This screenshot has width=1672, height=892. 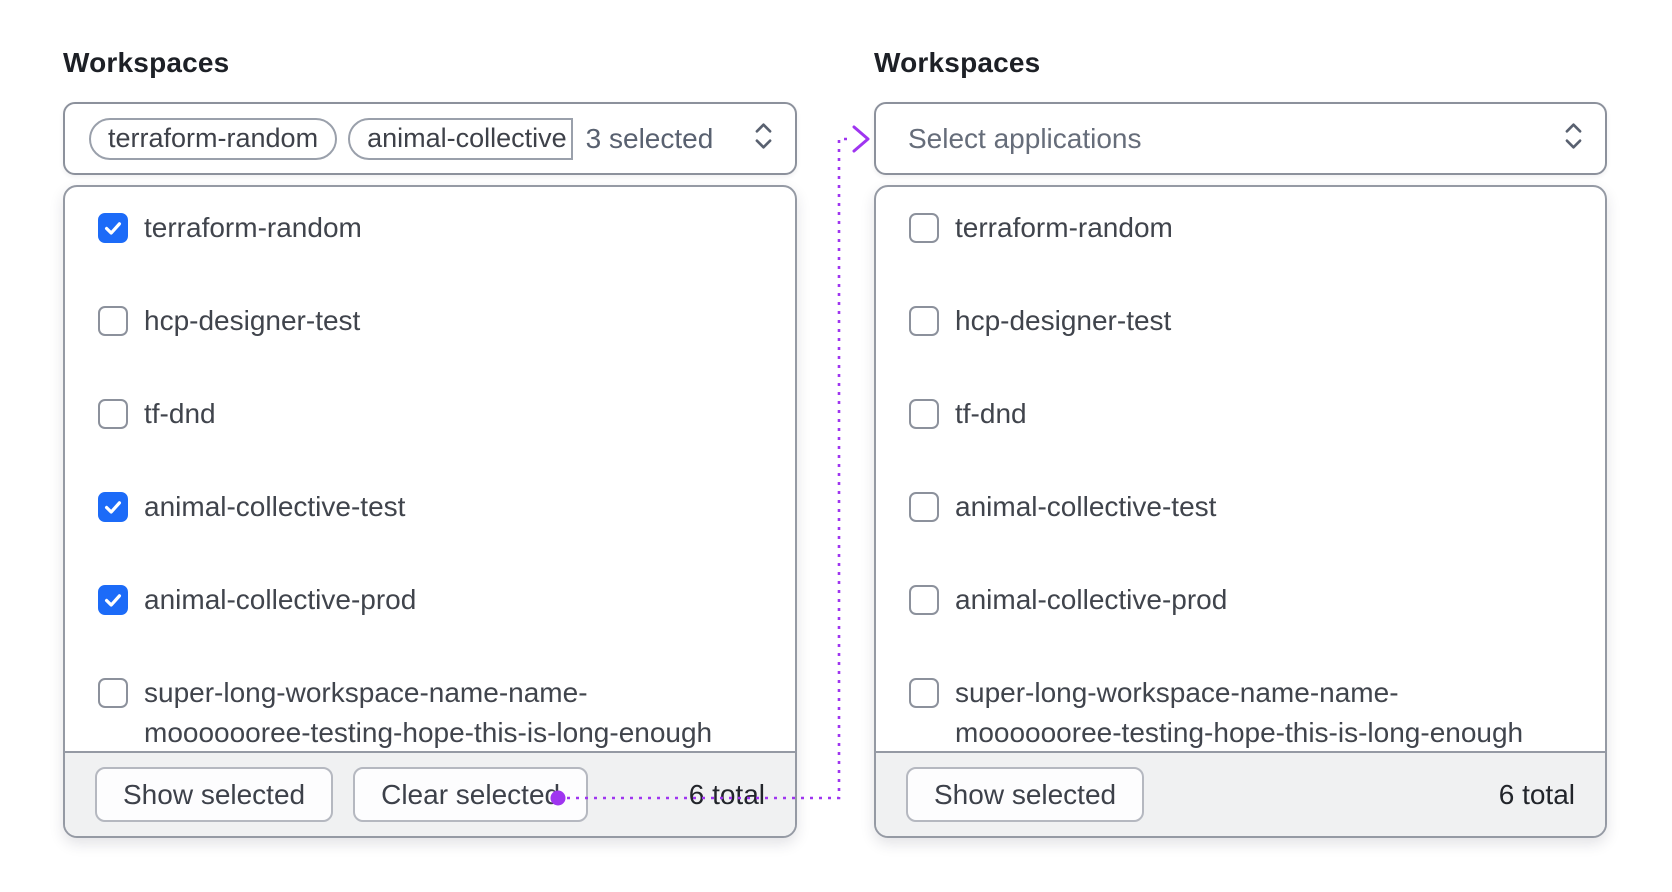 What do you see at coordinates (1240, 793) in the screenshot?
I see `listbox-footer: Show selected 6 total` at bounding box center [1240, 793].